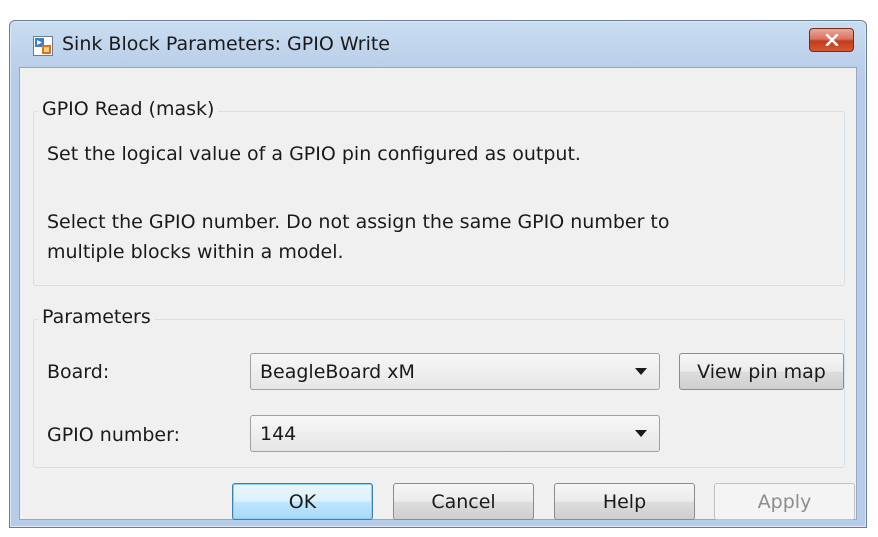 Image resolution: width=878 pixels, height=537 pixels. I want to click on close-icon, so click(831, 40).